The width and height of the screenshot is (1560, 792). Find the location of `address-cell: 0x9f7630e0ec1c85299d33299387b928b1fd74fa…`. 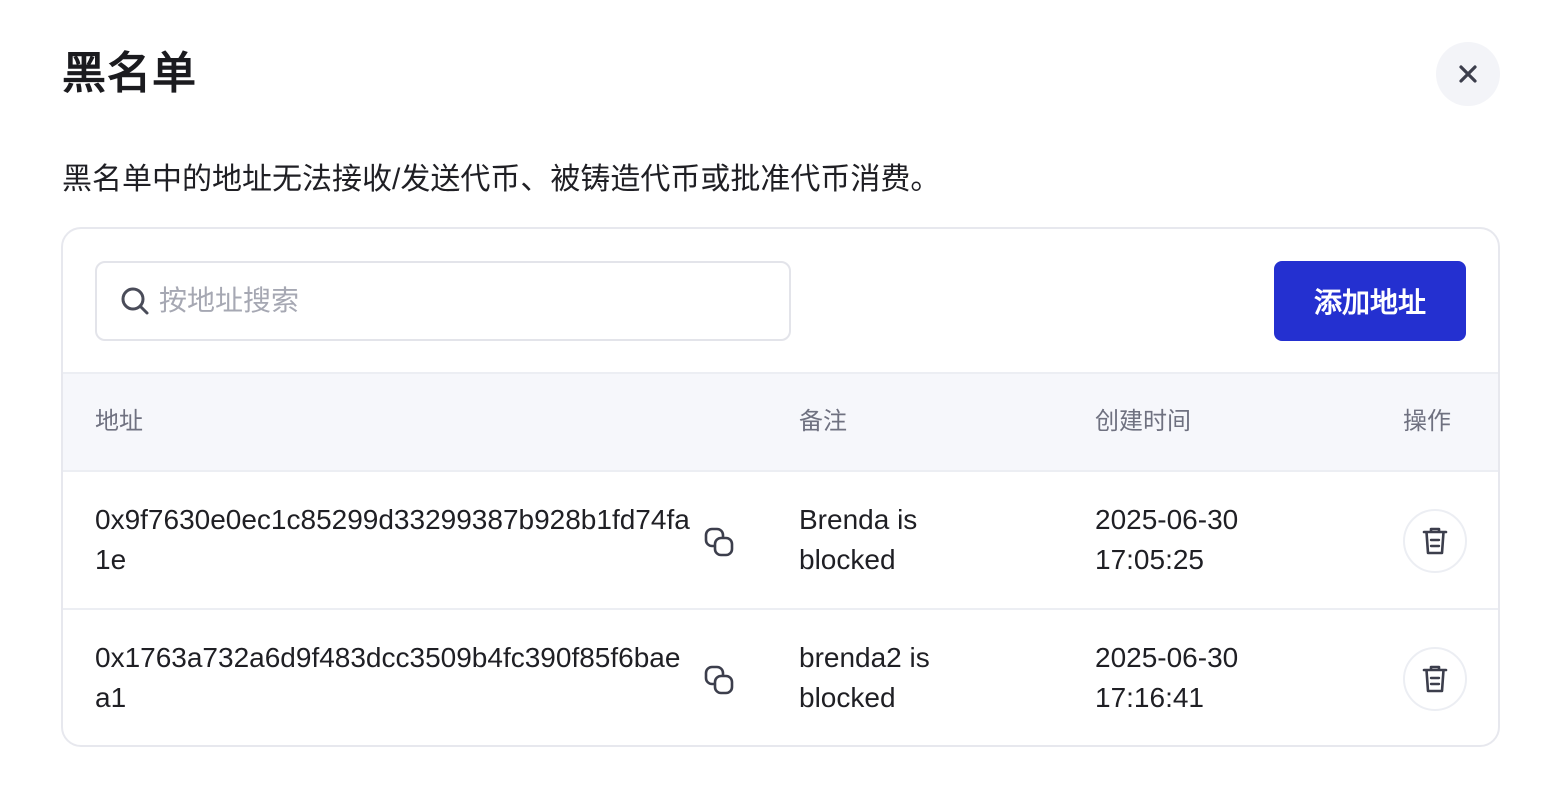

address-cell: 0x9f7630e0ec1c85299d33299387b928b1fd74fa… is located at coordinates (392, 539).